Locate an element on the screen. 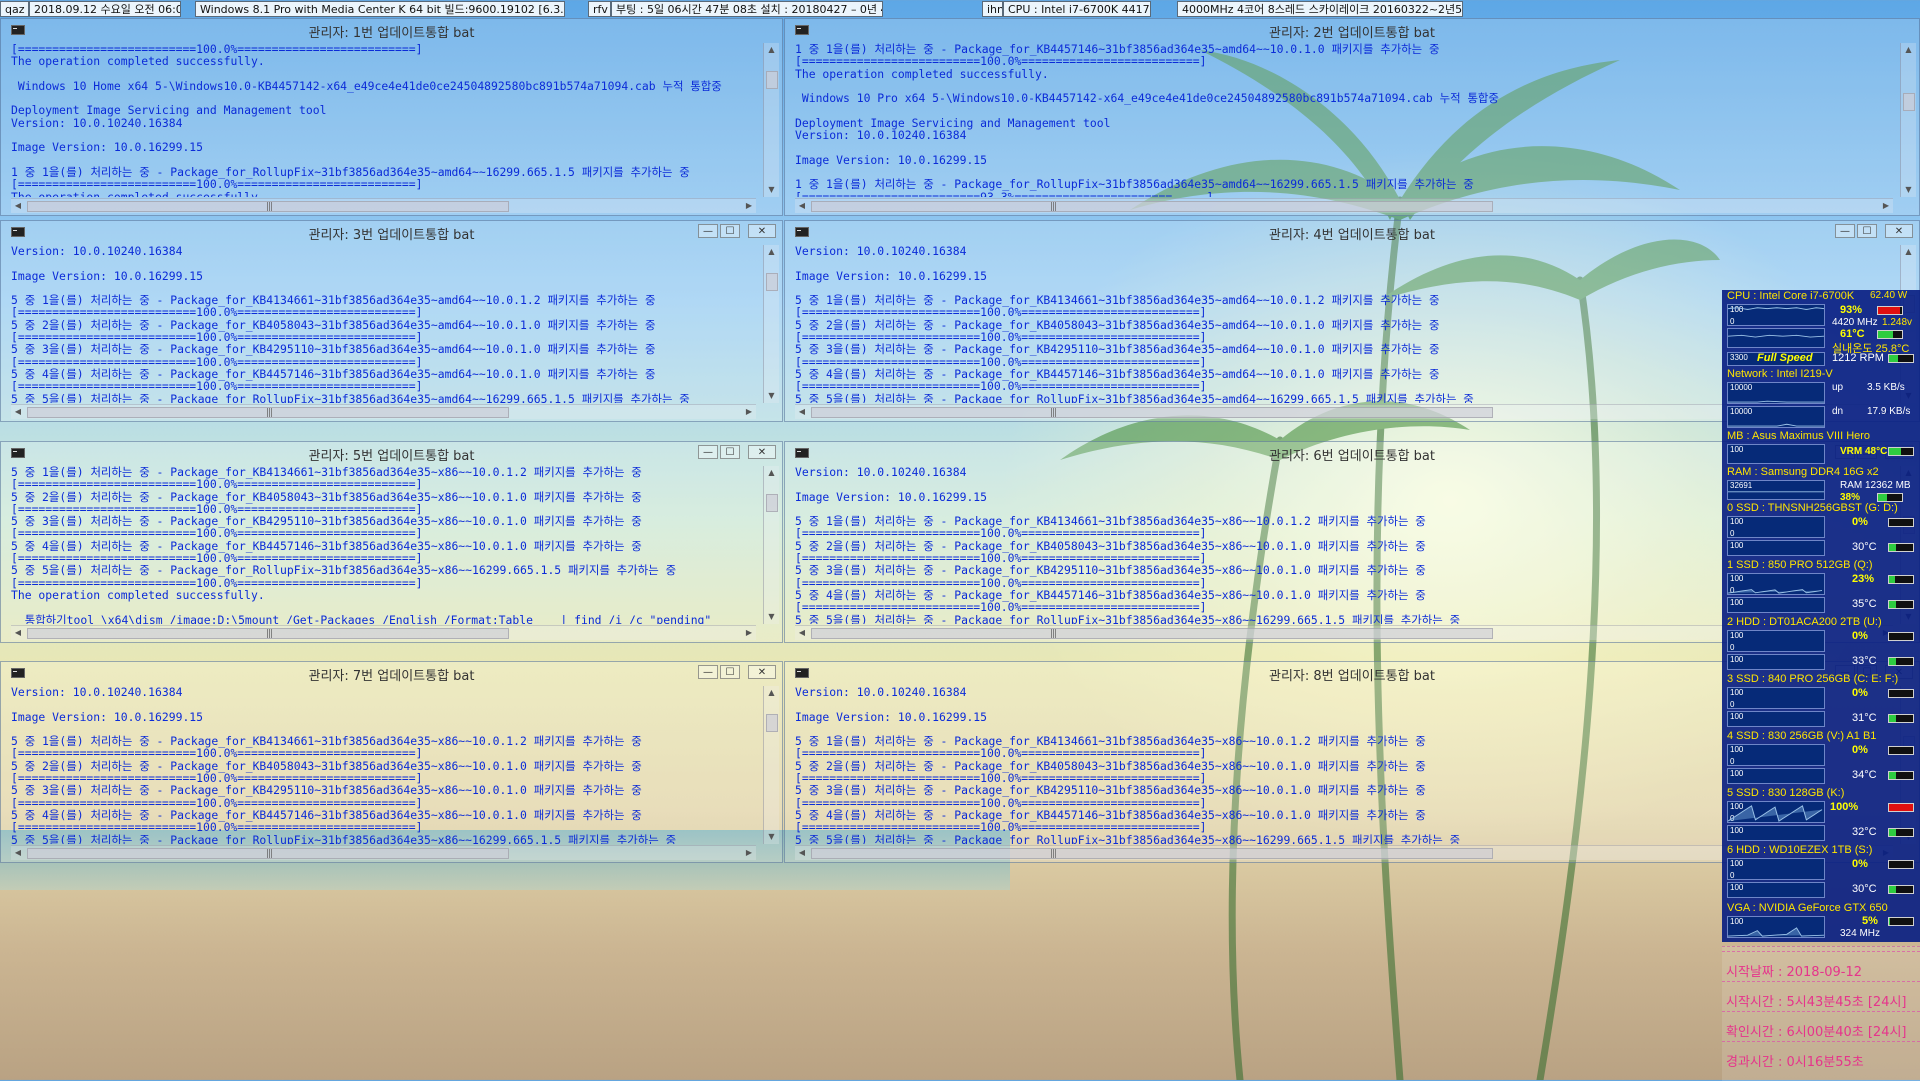 Image resolution: width=1920 pixels, height=1081 pixels. window-titlebar: 관리자: 7번 업데이트통합 bat — ☐ ✕ is located at coordinates (391, 673).